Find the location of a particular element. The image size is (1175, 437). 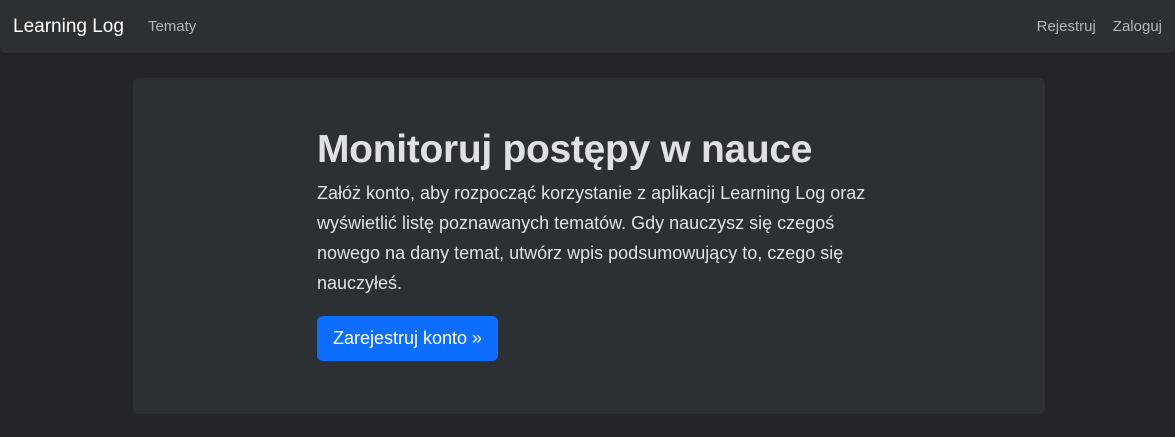

nav-right: Rejestruj Zaloguj is located at coordinates (1099, 26).